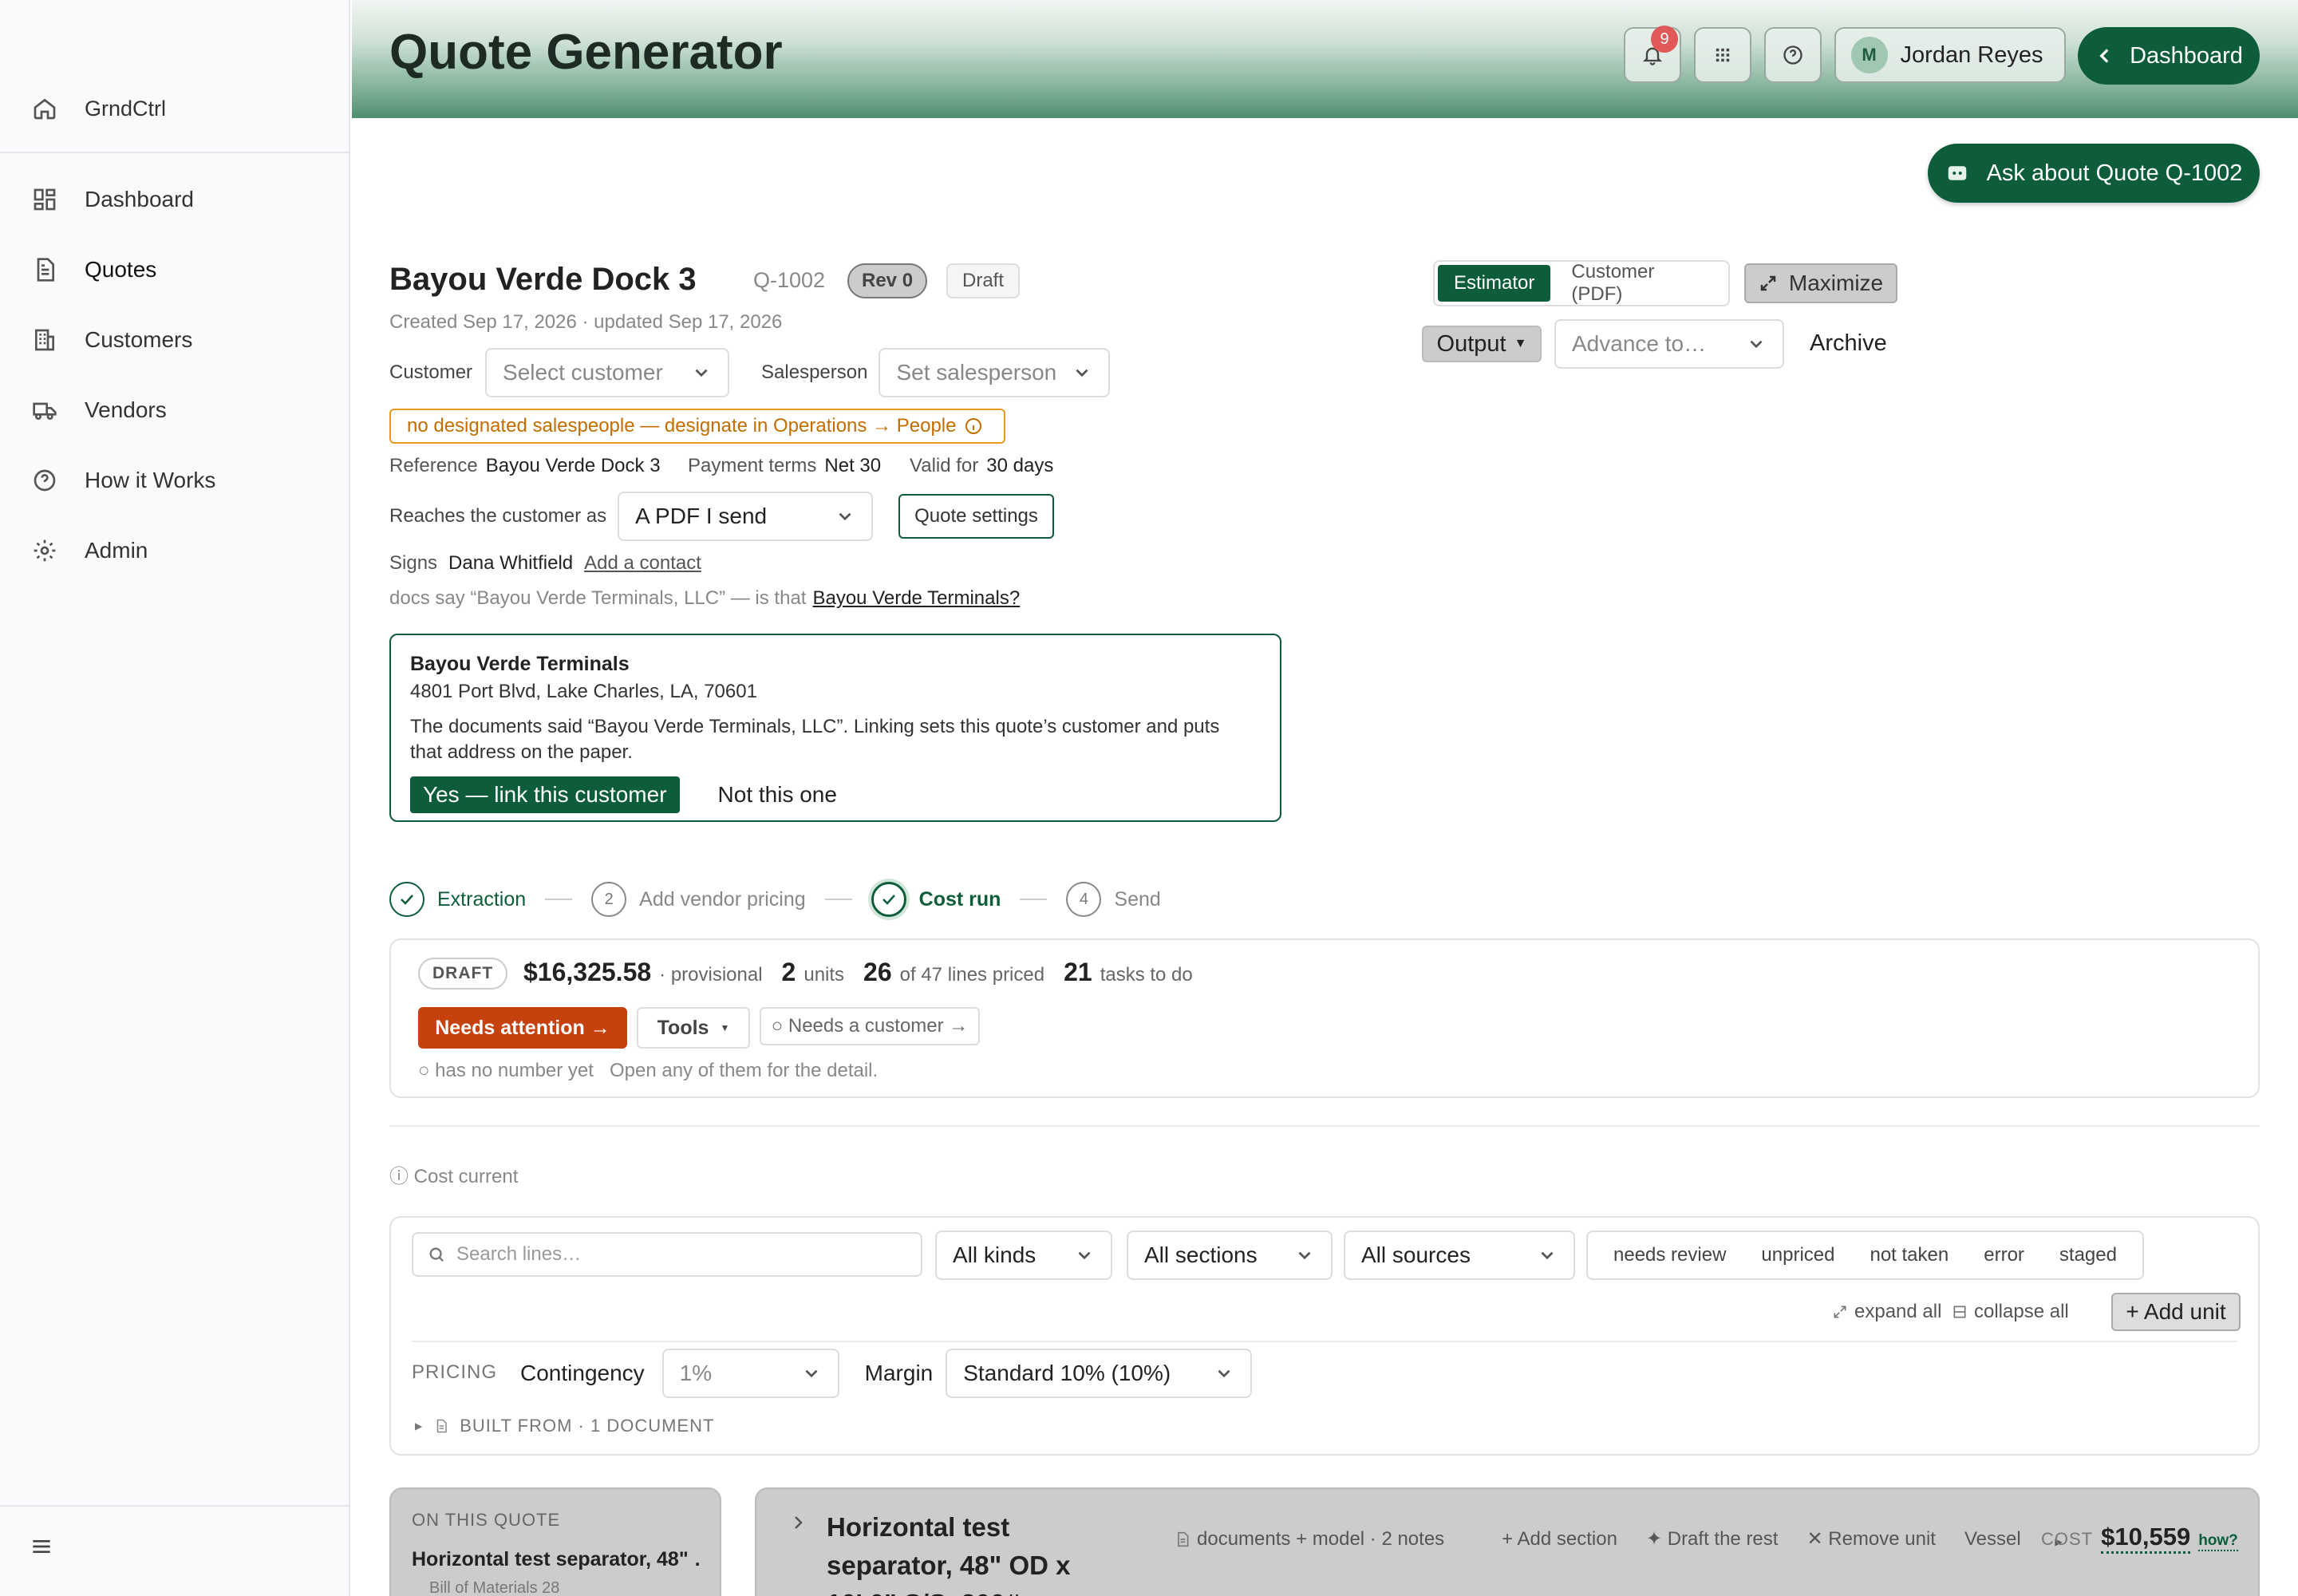 Image resolution: width=2298 pixels, height=1596 pixels. What do you see at coordinates (887, 280) in the screenshot?
I see `revision-badge: Rev 0` at bounding box center [887, 280].